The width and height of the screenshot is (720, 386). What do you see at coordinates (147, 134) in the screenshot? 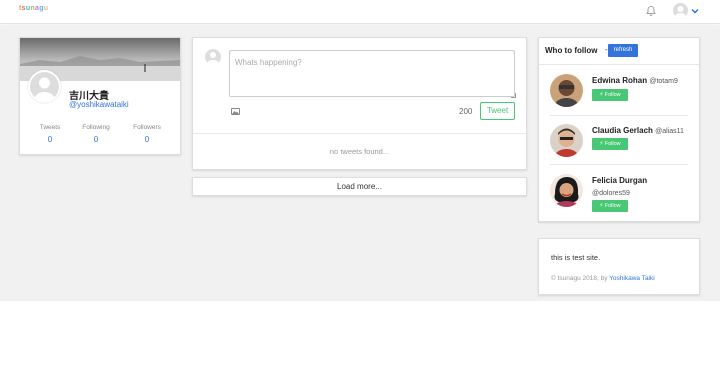
I see `stat-followers: Followers 0` at bounding box center [147, 134].